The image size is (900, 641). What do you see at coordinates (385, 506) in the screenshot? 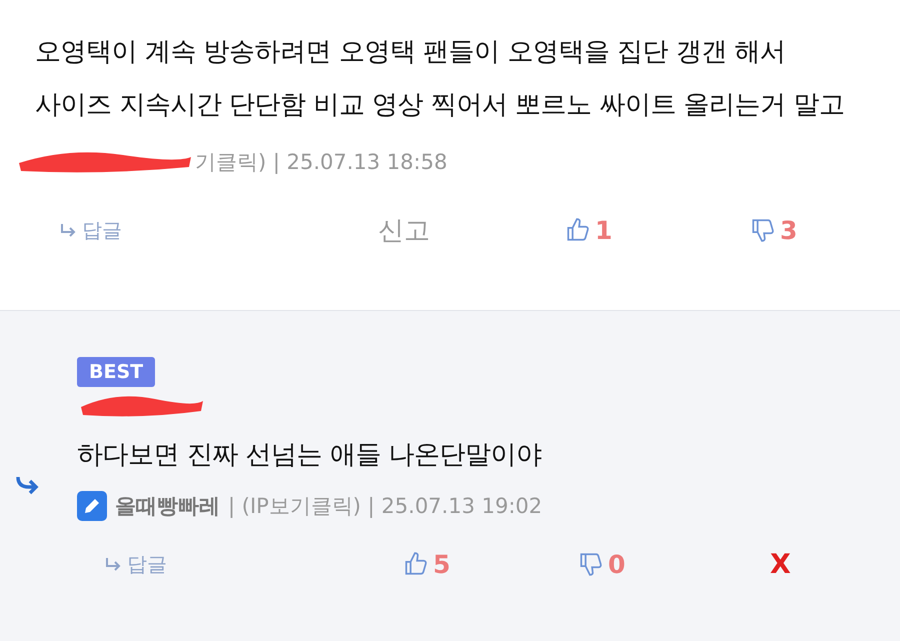
I see `comment-meta: | (IP보기클릭) | 25.07.13 19:02` at bounding box center [385, 506].